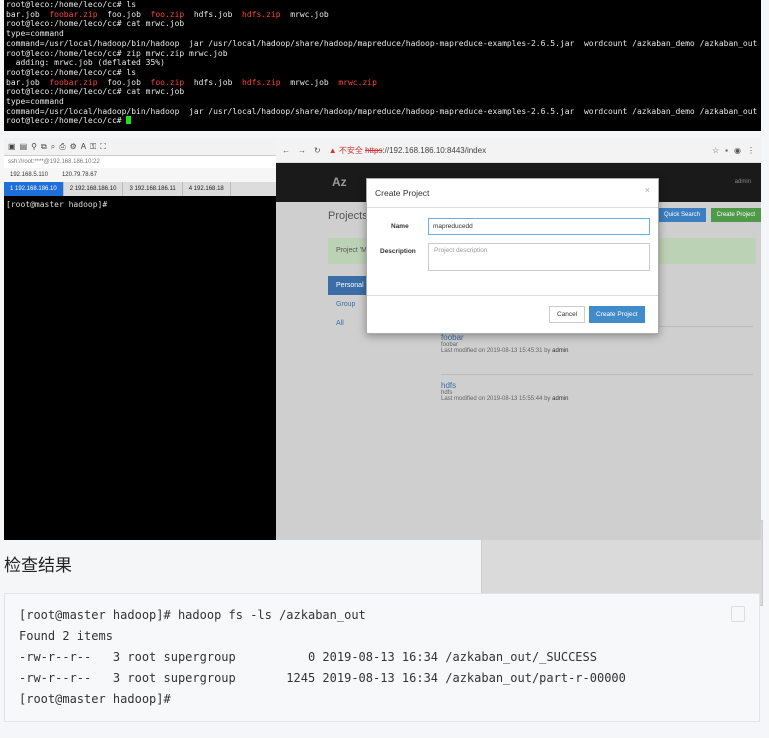 This screenshot has height=738, width=769. What do you see at coordinates (382, 63) in the screenshot?
I see `terminal-line: adding: mrwc.job (deflated 35%)` at bounding box center [382, 63].